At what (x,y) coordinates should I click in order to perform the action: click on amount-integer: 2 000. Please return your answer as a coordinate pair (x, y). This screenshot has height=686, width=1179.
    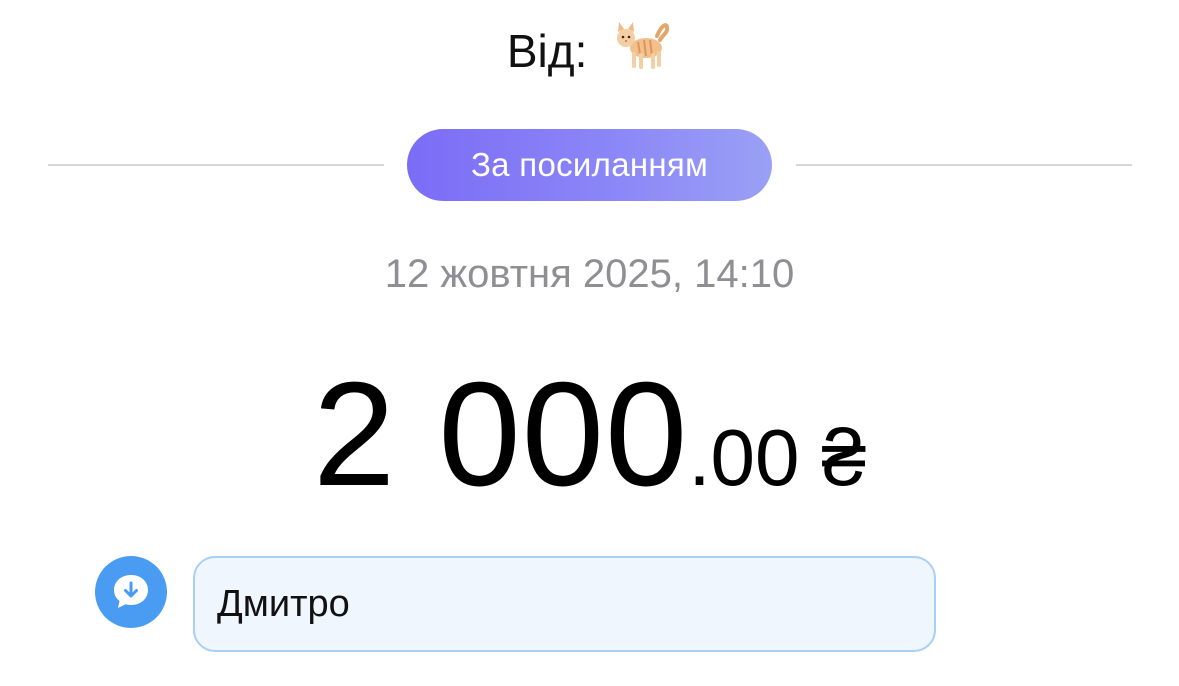
    Looking at the image, I should click on (500, 434).